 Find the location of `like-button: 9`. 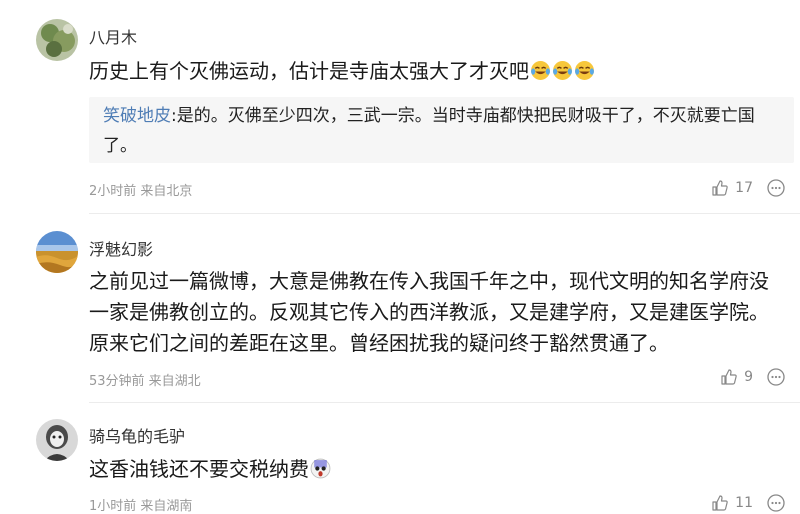

like-button: 9 is located at coordinates (736, 377).